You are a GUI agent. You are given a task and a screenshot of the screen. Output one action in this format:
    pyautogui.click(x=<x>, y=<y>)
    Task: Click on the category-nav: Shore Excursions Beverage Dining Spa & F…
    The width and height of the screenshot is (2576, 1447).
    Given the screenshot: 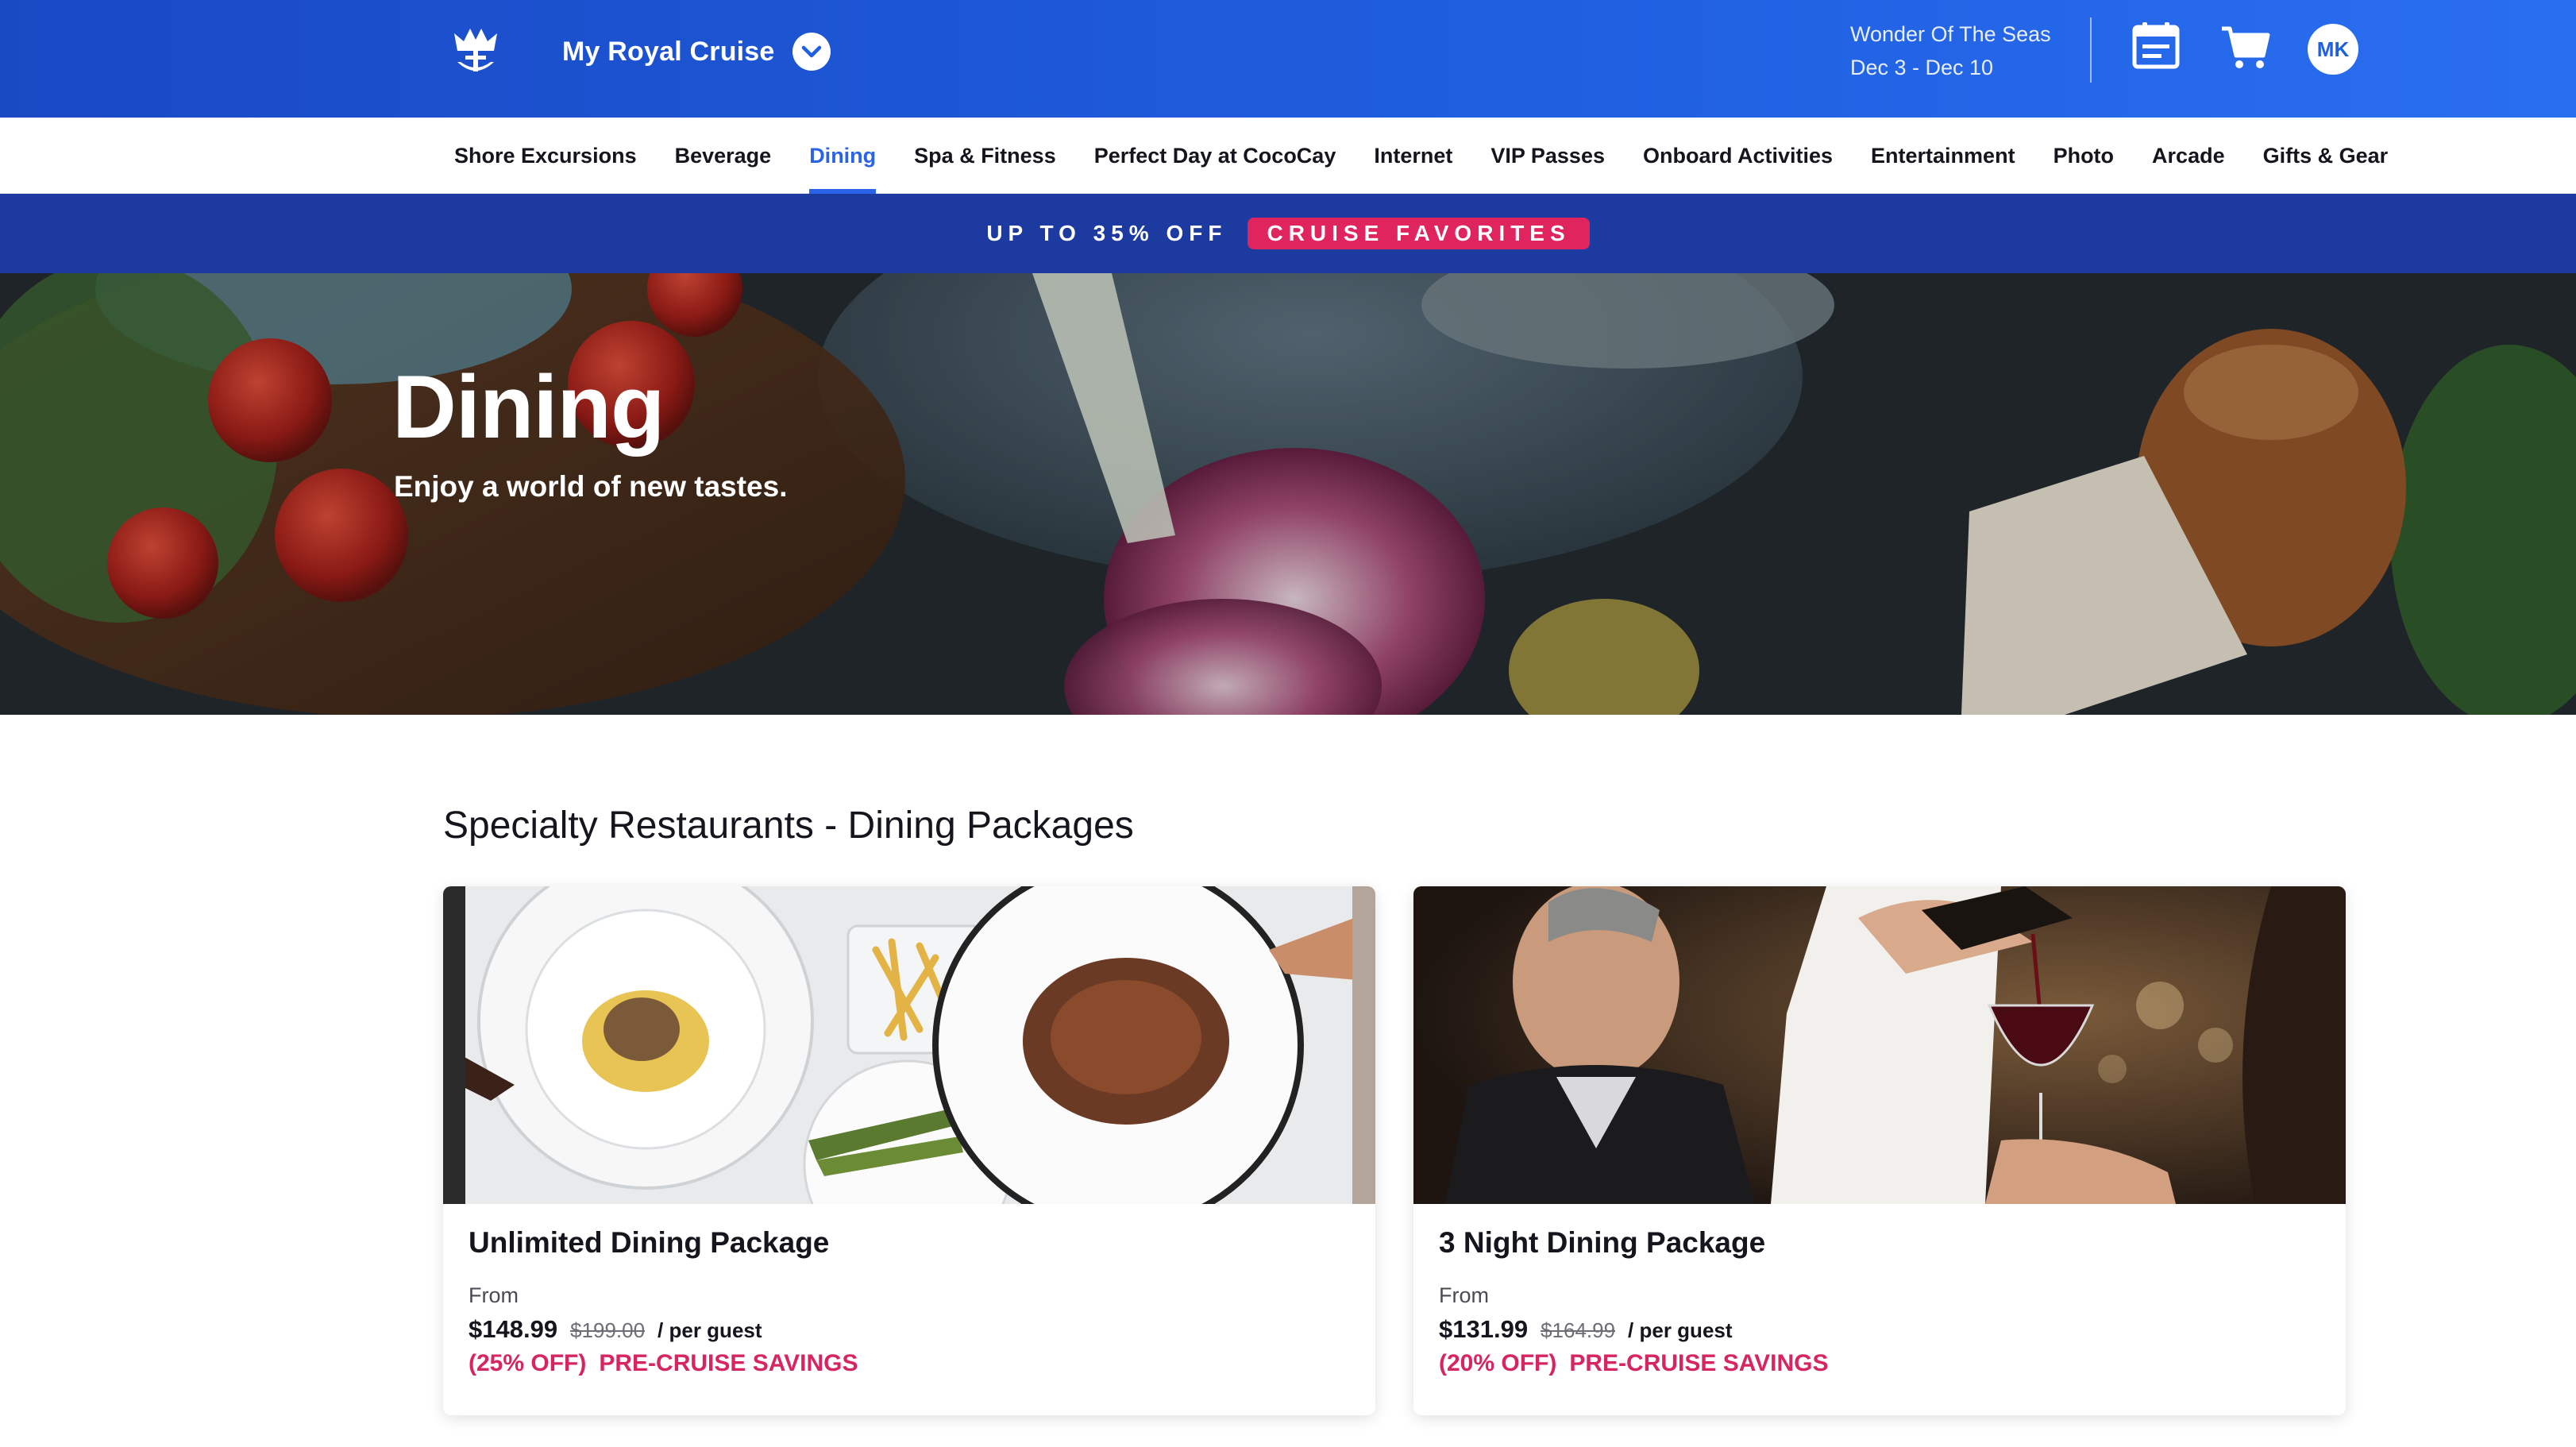 What is the action you would take?
    pyautogui.click(x=1288, y=156)
    